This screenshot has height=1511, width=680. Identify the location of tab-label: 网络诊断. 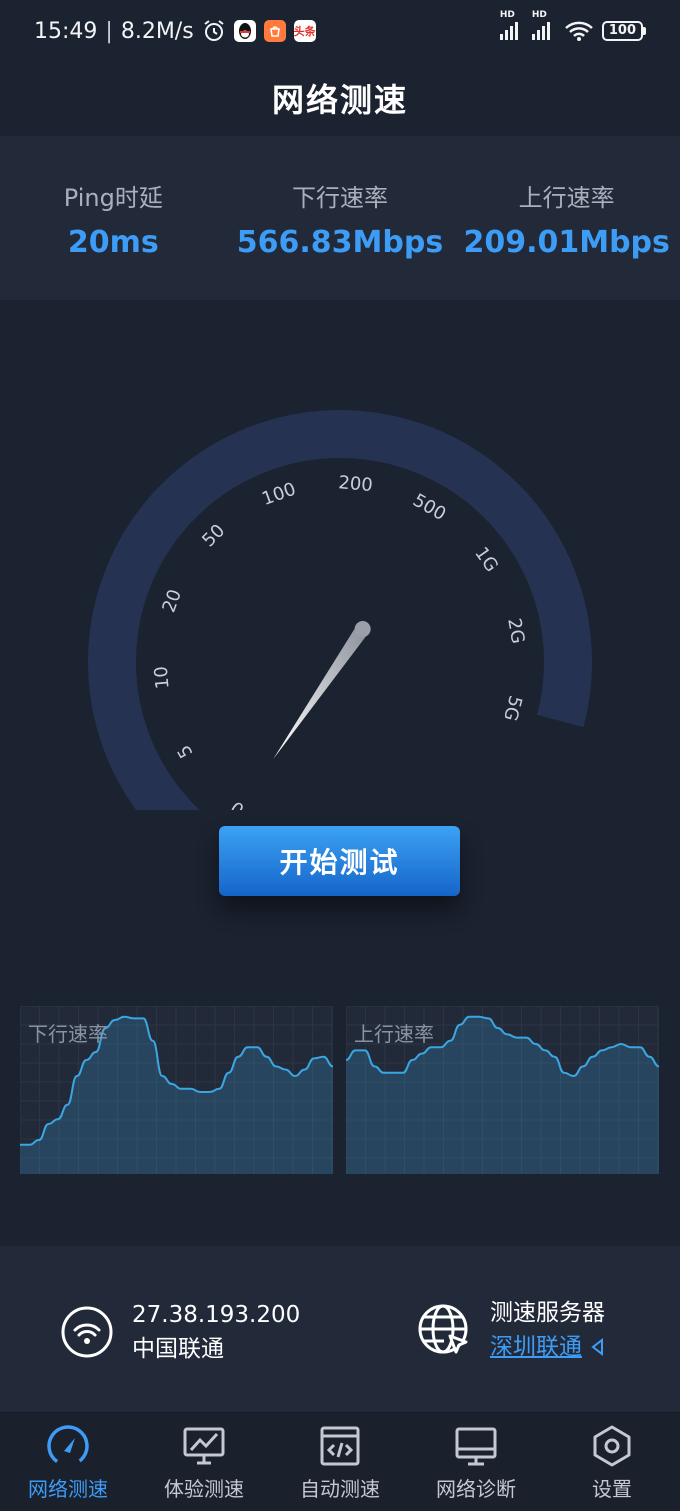
(476, 1489).